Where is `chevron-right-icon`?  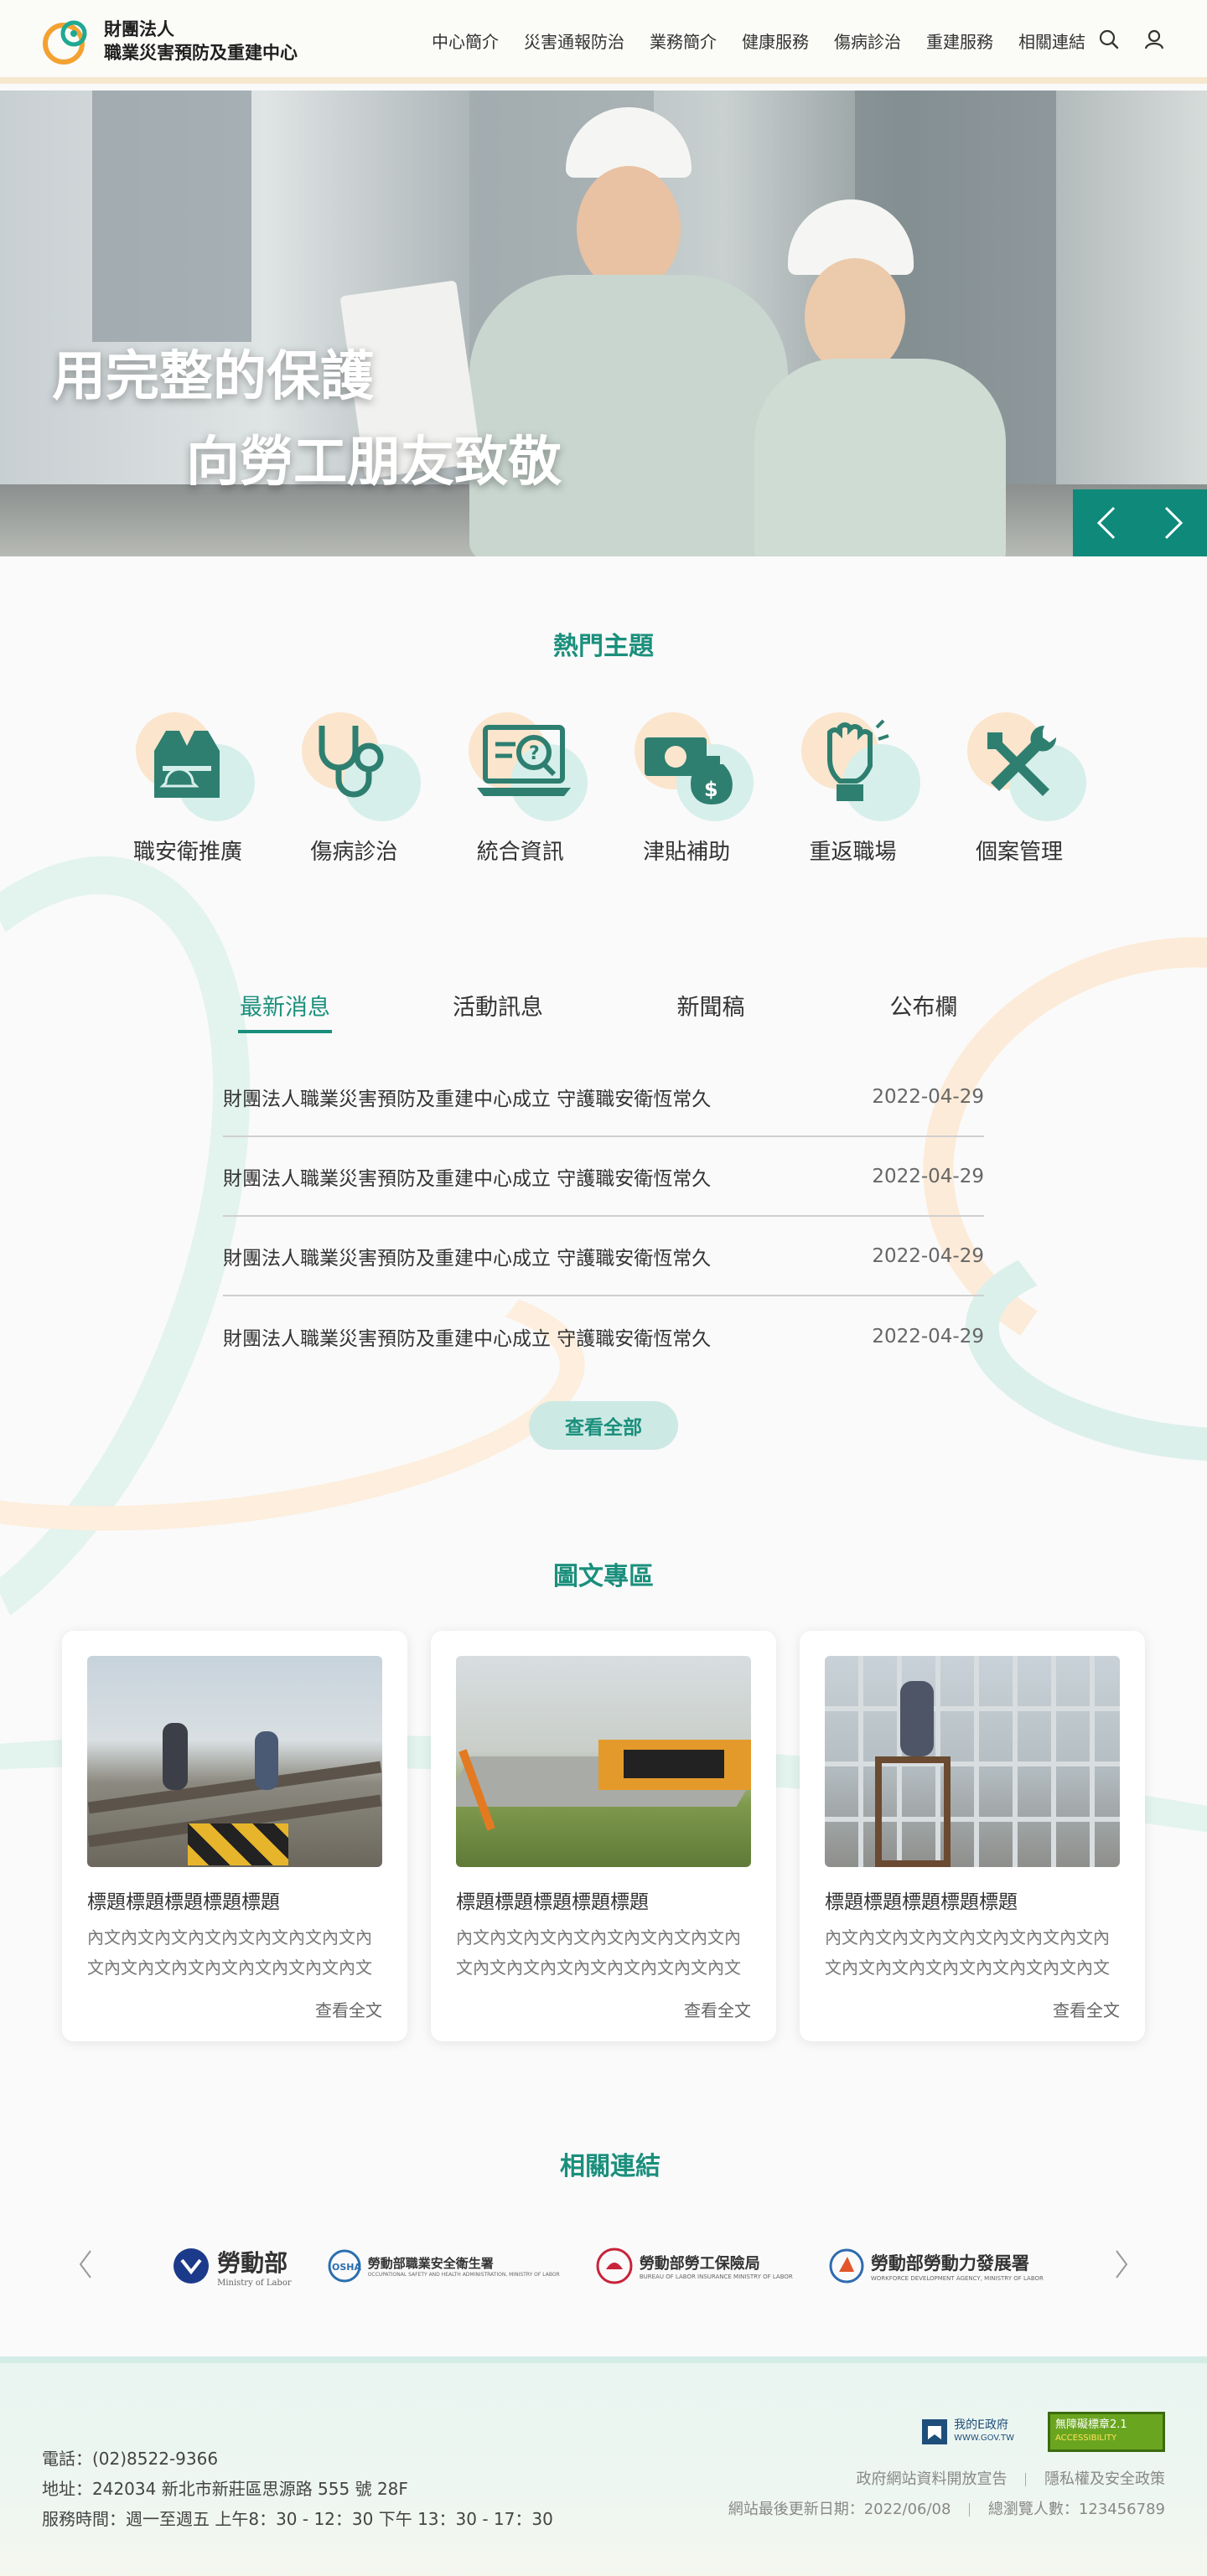
chevron-right-icon is located at coordinates (1174, 523).